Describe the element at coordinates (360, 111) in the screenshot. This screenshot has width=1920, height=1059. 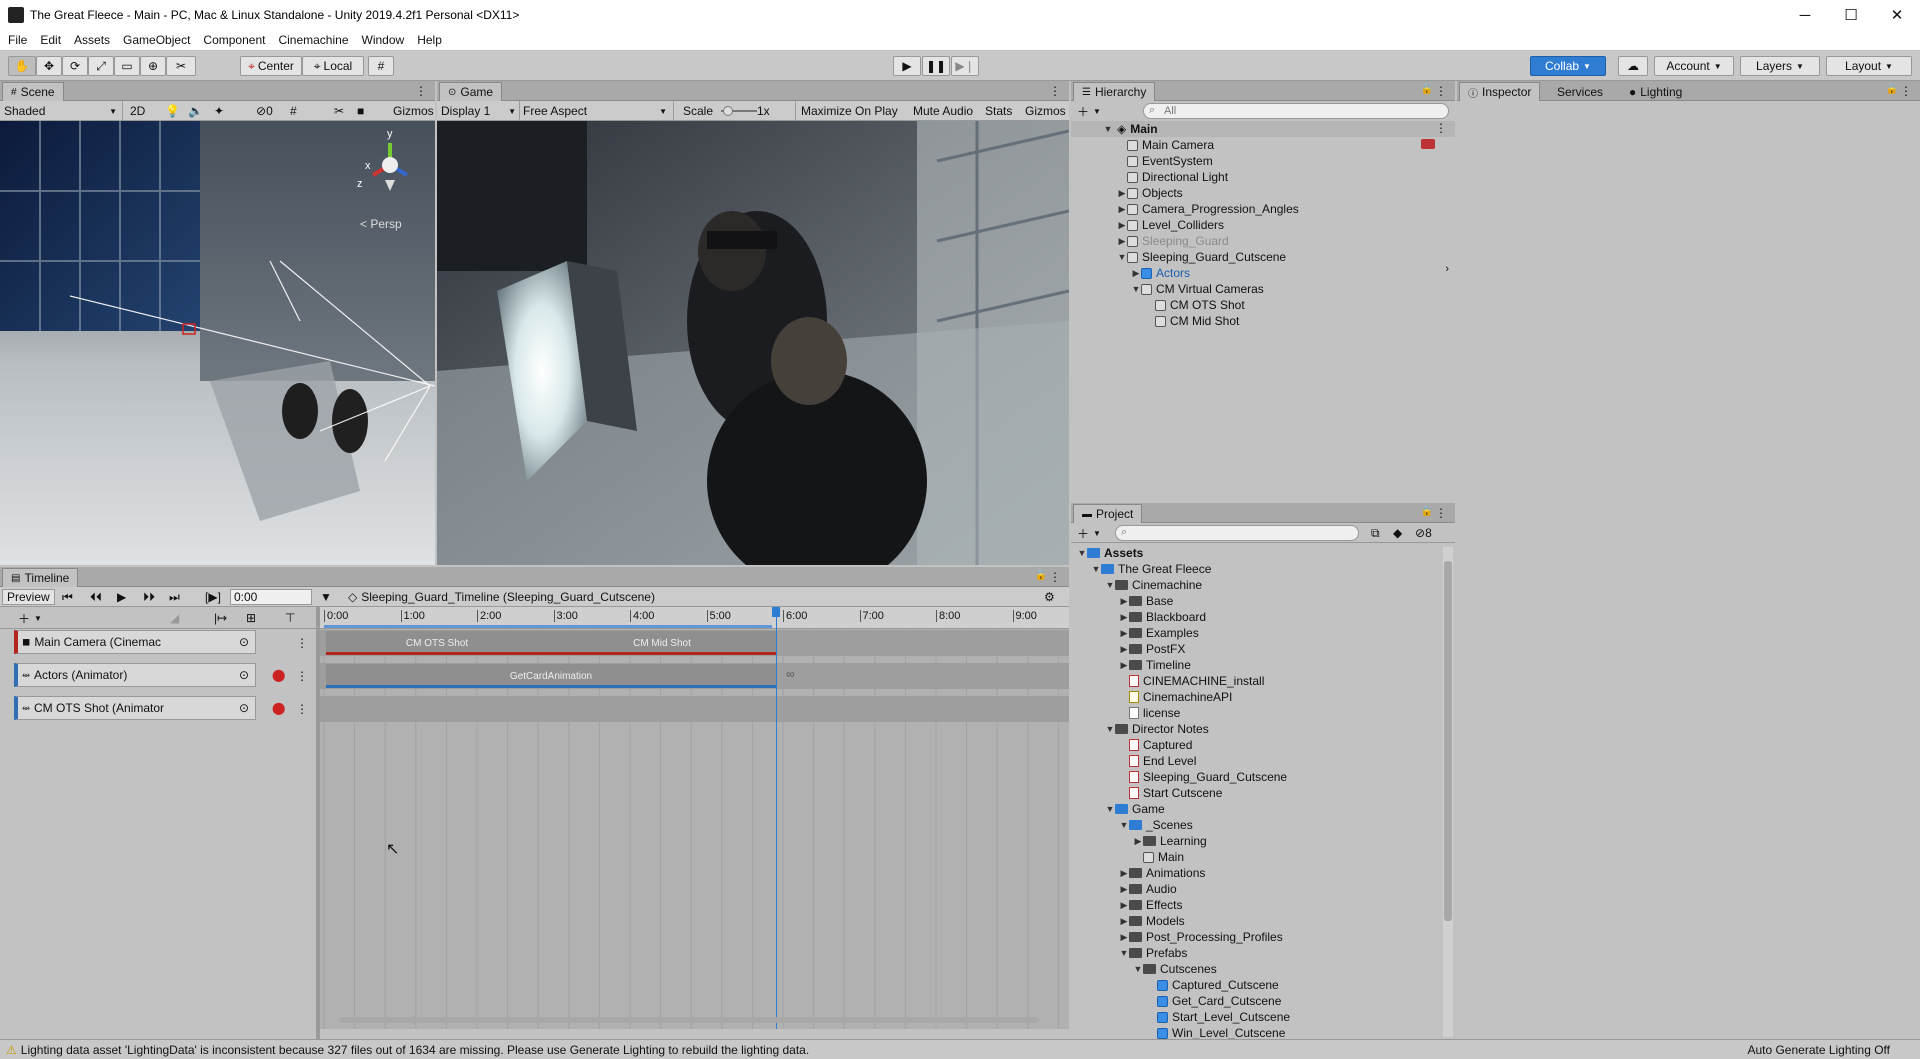
I see `camera-icon: ■` at that location.